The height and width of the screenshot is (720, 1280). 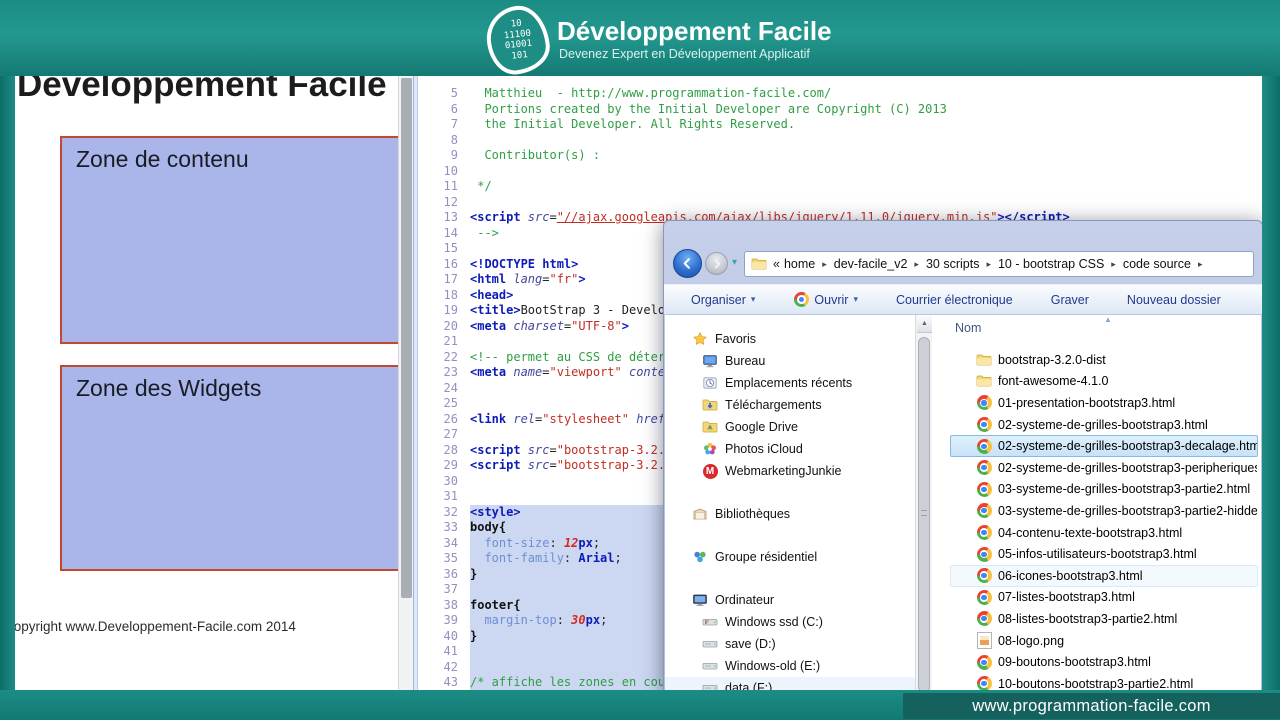 What do you see at coordinates (1104, 598) in the screenshot?
I see `file-row: 07-listes-bootstrap3.html` at bounding box center [1104, 598].